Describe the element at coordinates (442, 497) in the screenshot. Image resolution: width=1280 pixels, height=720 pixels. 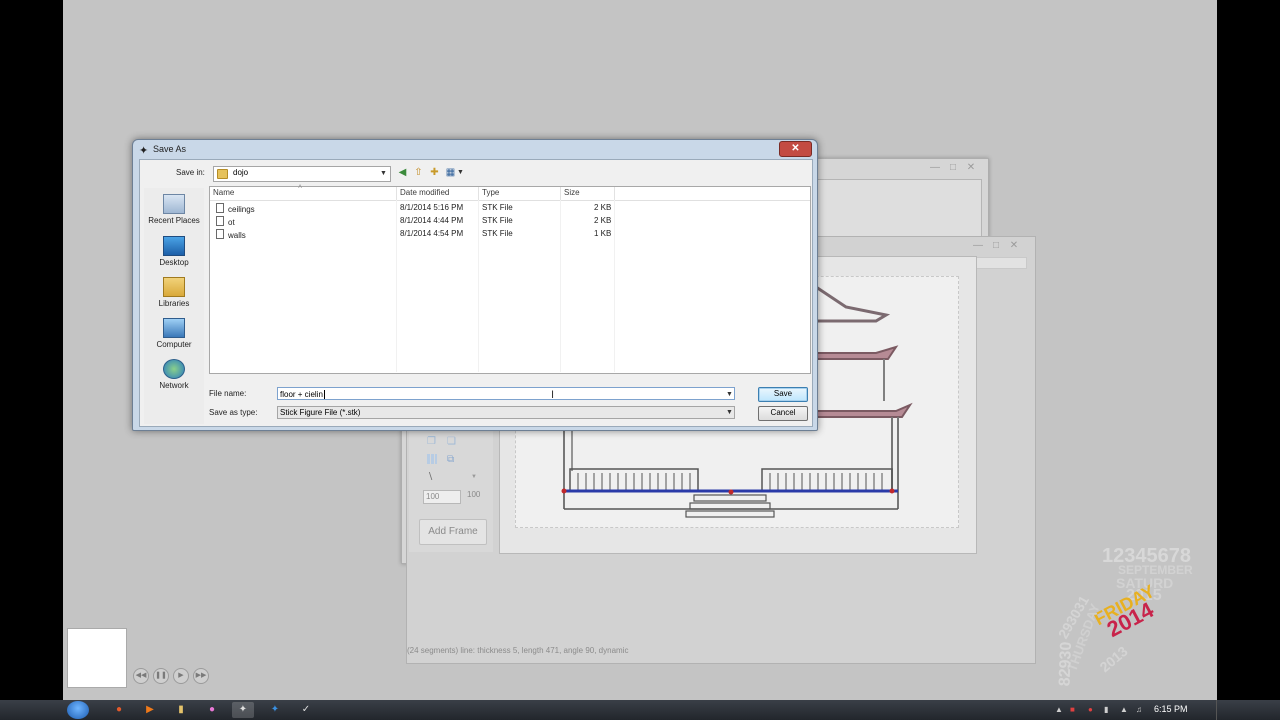
I see `frame-spinner: 100` at that location.